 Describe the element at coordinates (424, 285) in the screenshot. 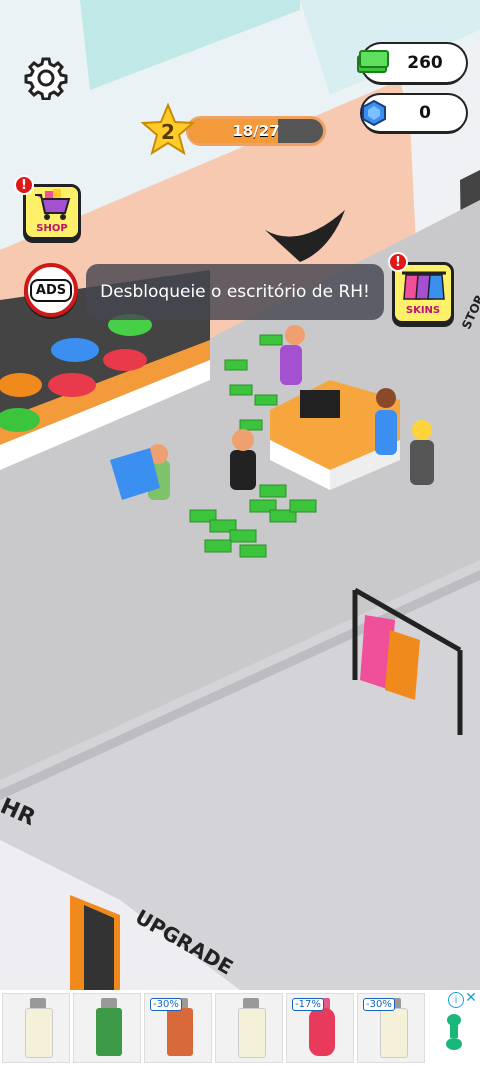

I see `clothes-rack-icon` at that location.